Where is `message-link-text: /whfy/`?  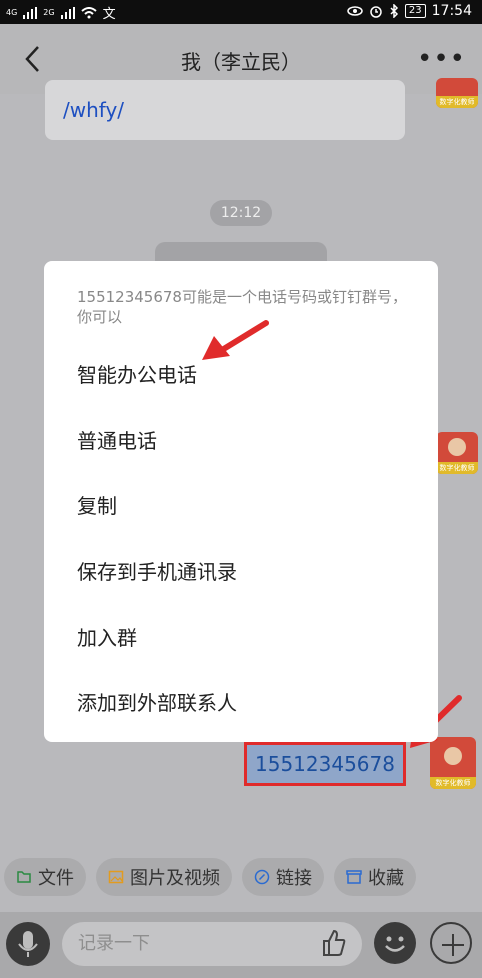
message-link-text: /whfy/ is located at coordinates (93, 110).